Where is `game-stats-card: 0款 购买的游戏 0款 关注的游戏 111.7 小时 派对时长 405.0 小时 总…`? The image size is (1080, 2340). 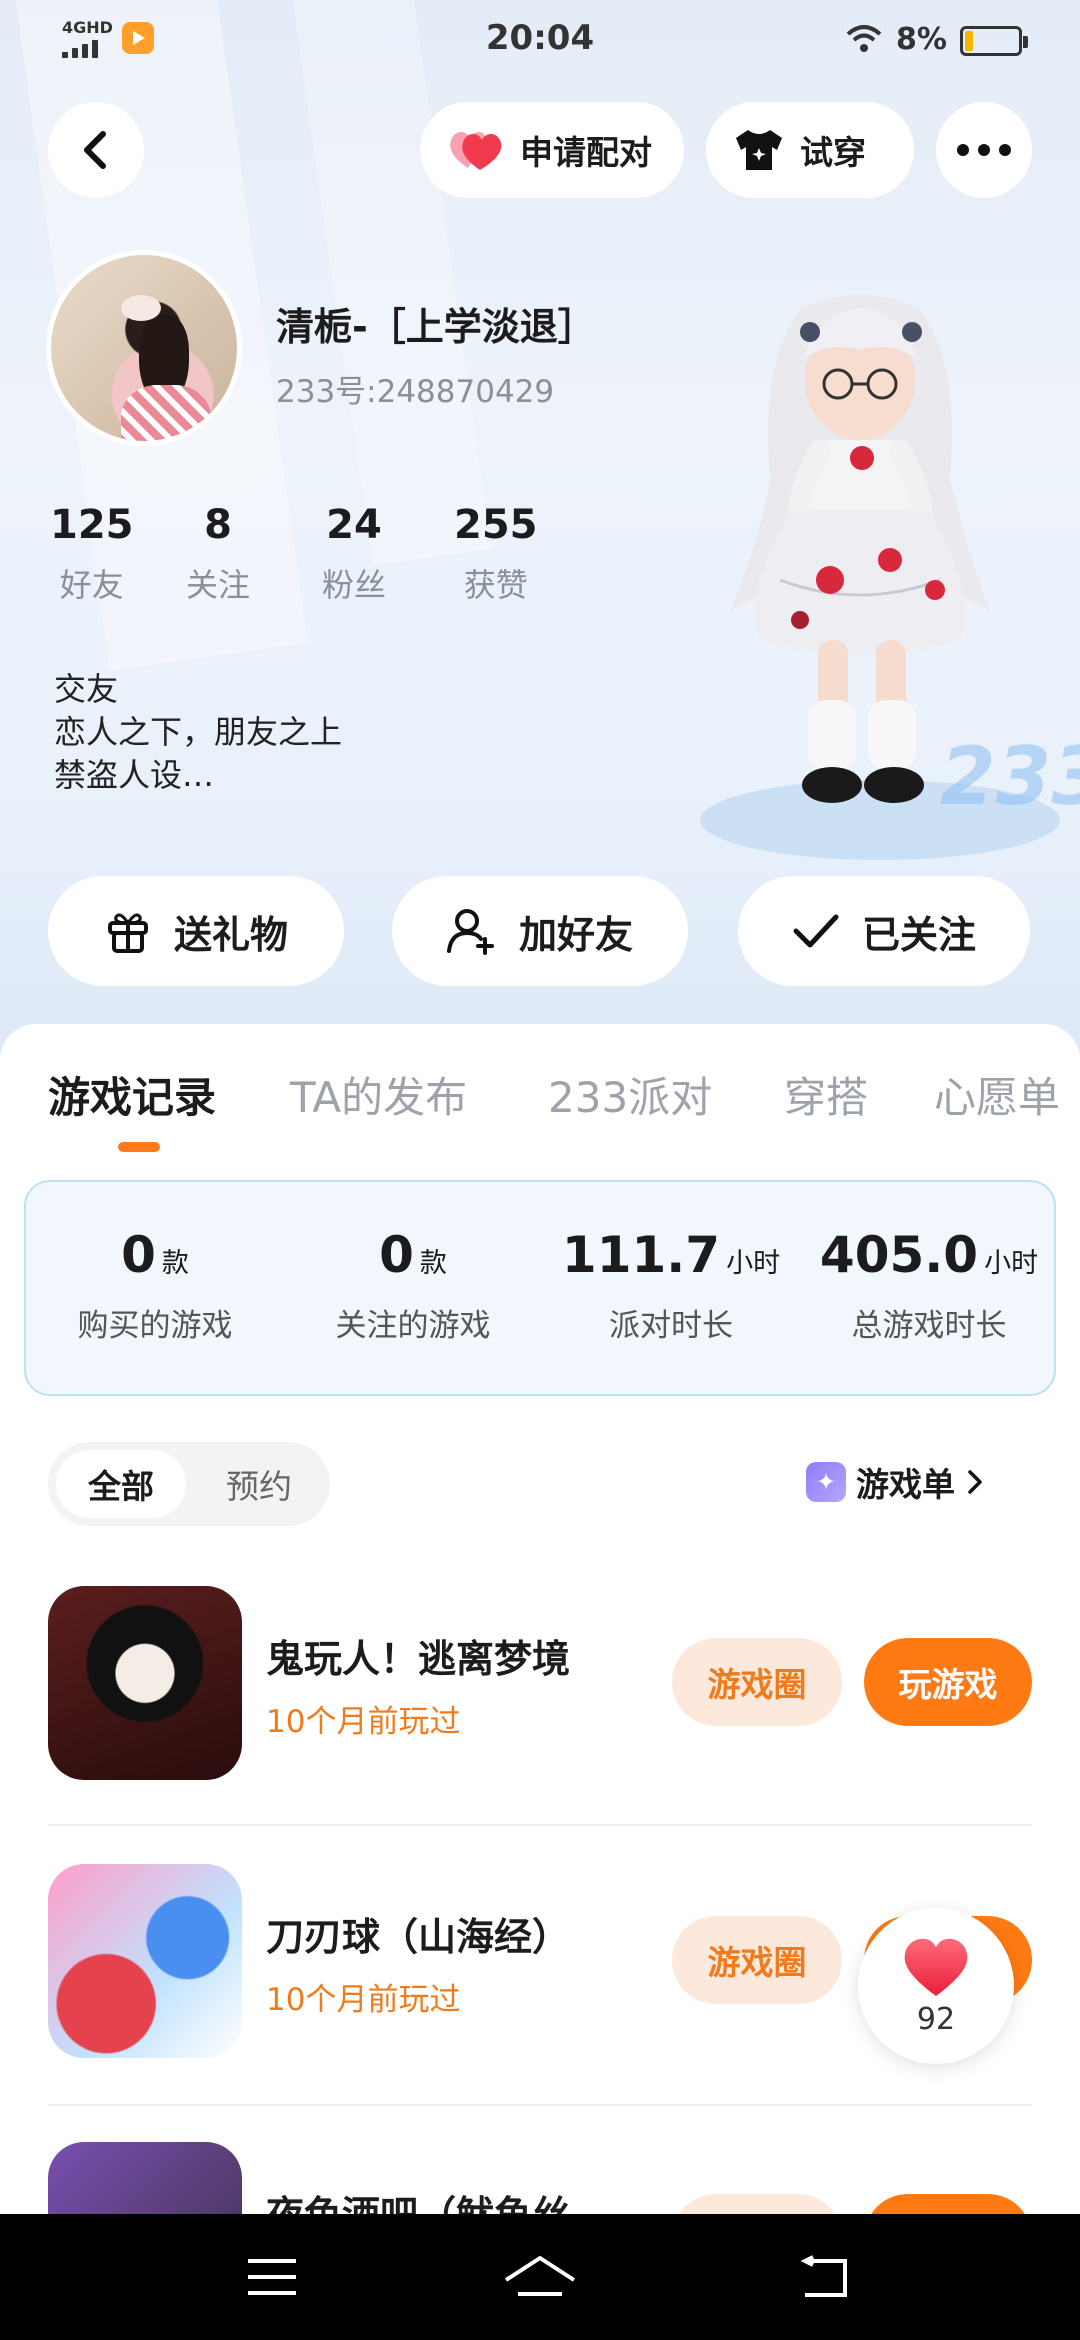 game-stats-card: 0款 购买的游戏 0款 关注的游戏 111.7 小时 派对时长 405.0 小时 总… is located at coordinates (540, 1288).